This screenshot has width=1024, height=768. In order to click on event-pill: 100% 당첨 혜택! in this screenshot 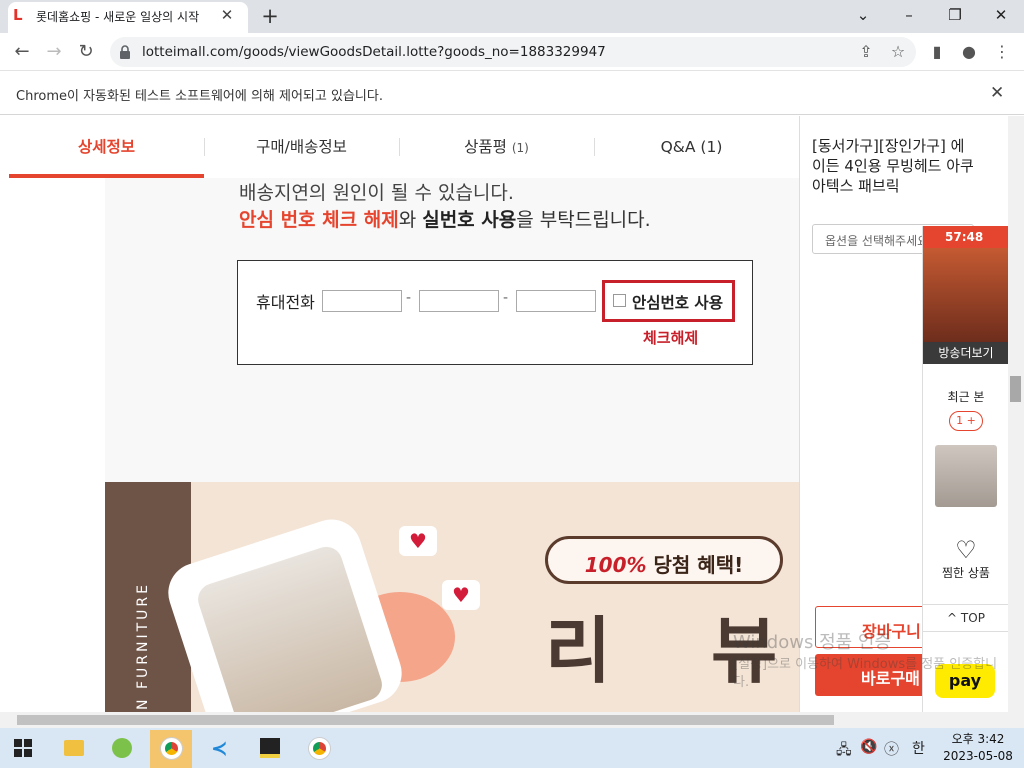, I will do `click(664, 560)`.